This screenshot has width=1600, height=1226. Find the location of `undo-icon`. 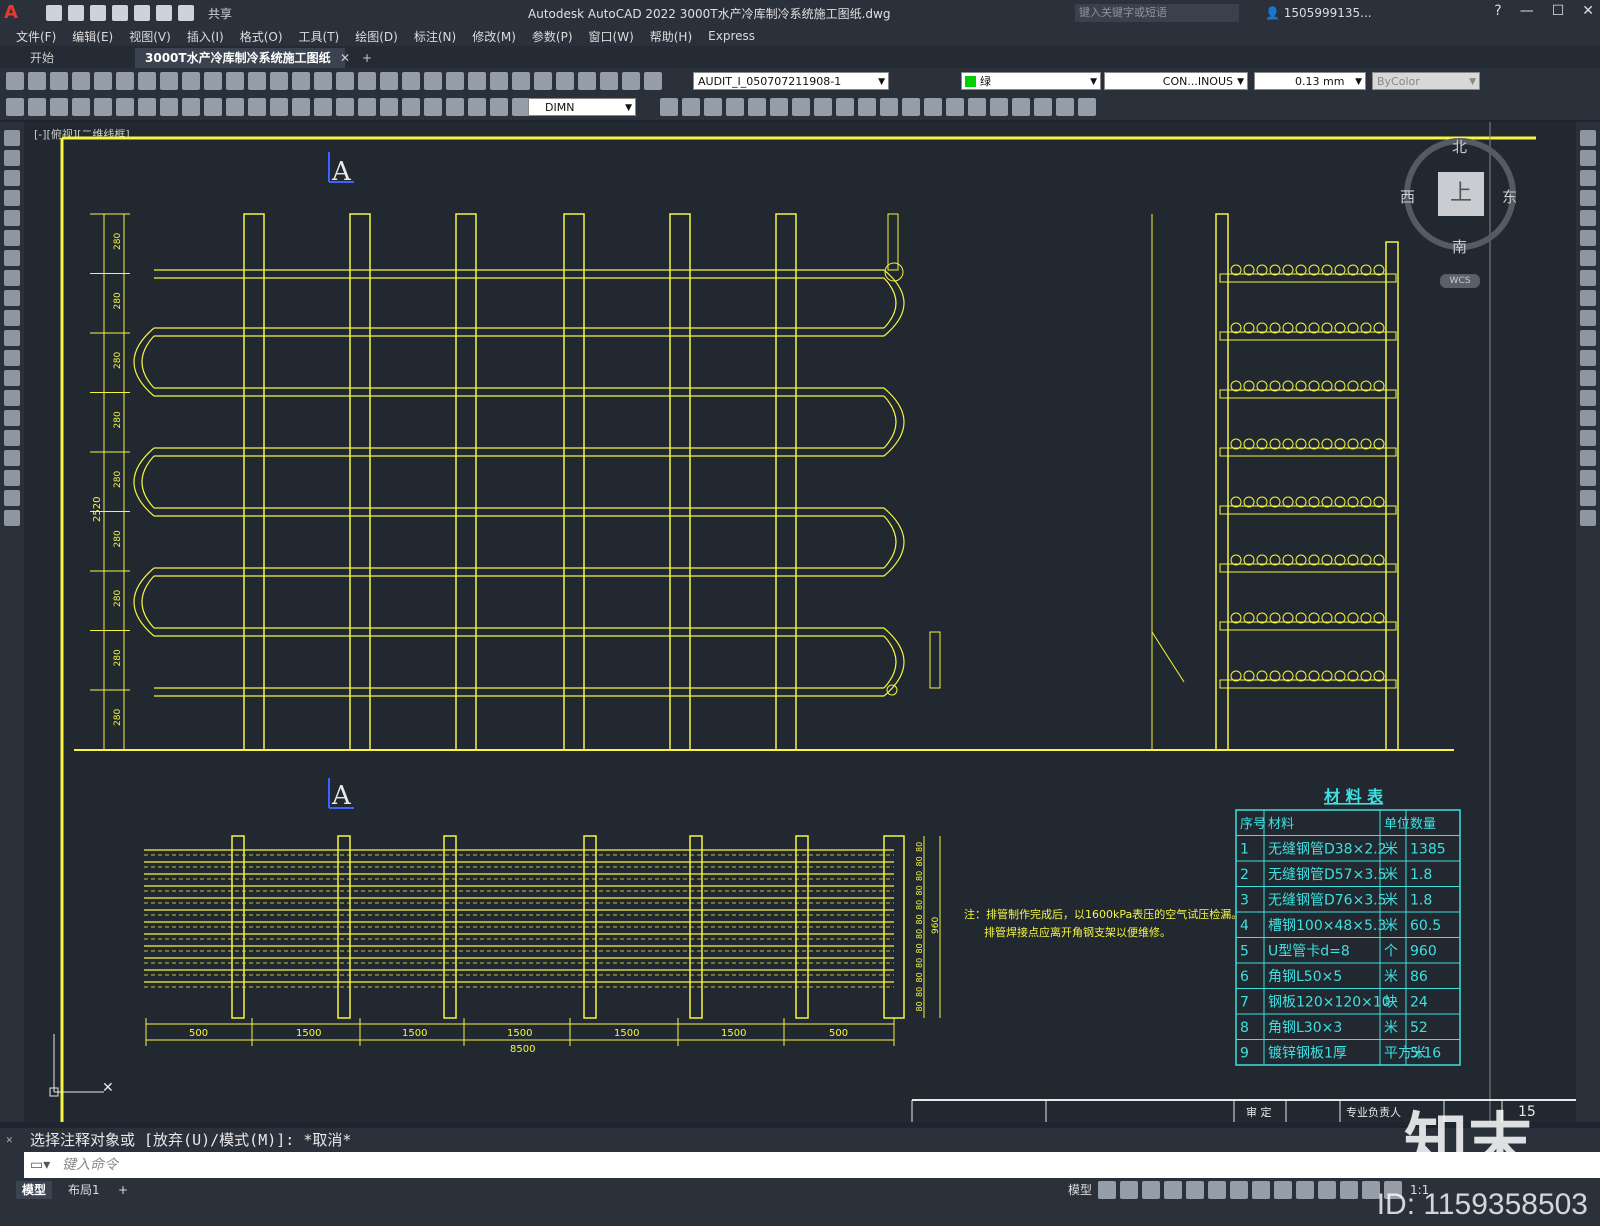

undo-icon is located at coordinates (164, 13).